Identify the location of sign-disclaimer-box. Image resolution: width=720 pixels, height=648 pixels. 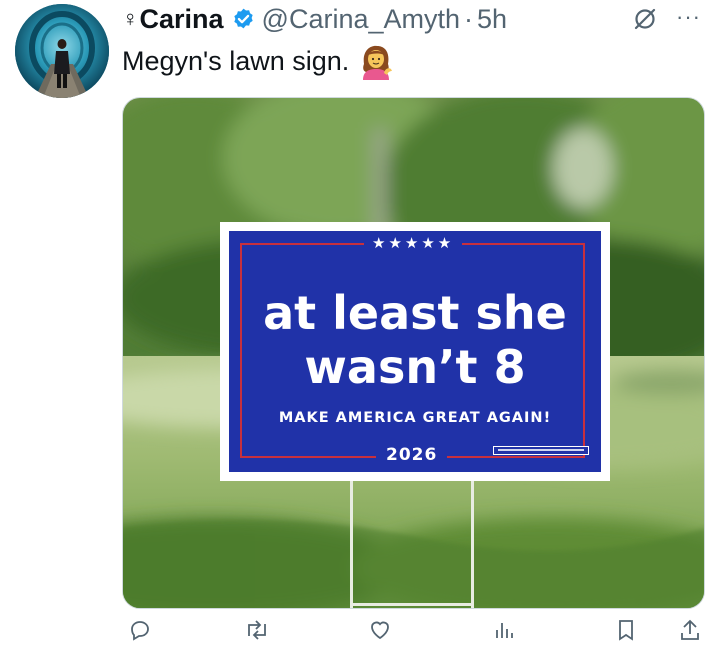
(541, 450).